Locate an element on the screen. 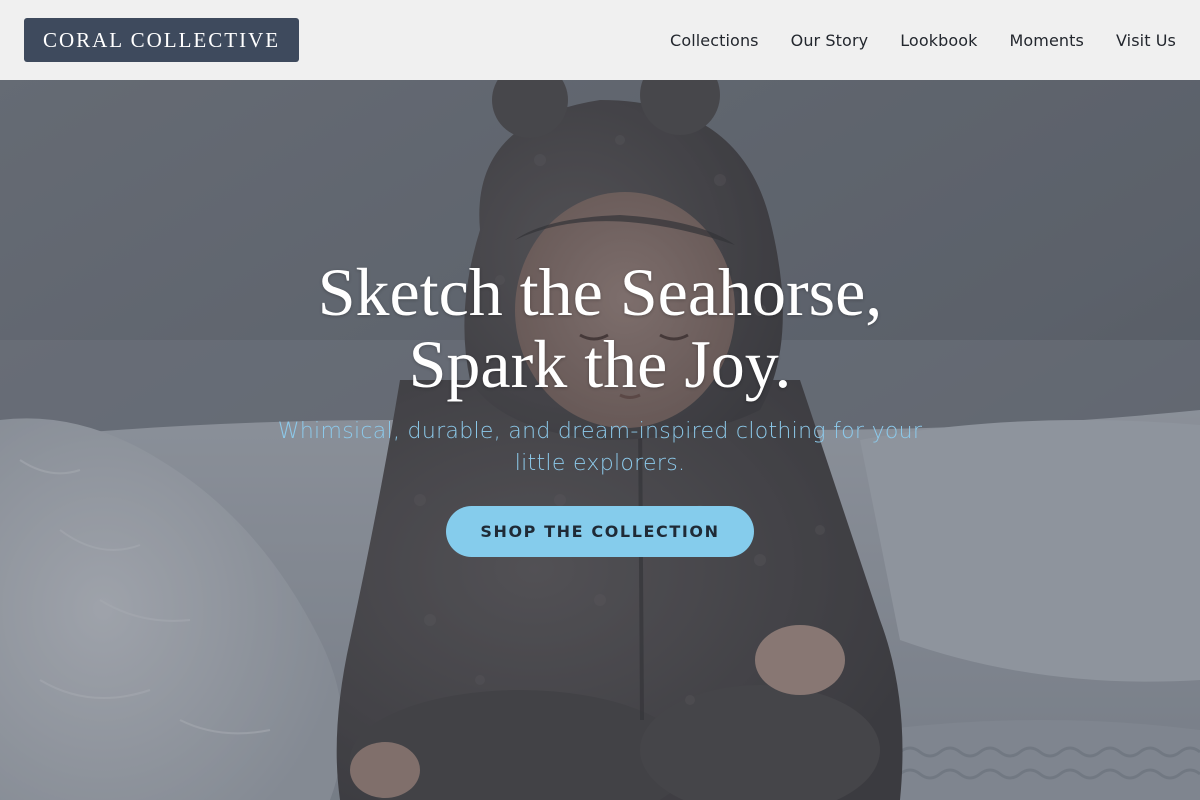 The width and height of the screenshot is (1200, 800). brand-logo: CORAL COLLECTIVE is located at coordinates (161, 40).